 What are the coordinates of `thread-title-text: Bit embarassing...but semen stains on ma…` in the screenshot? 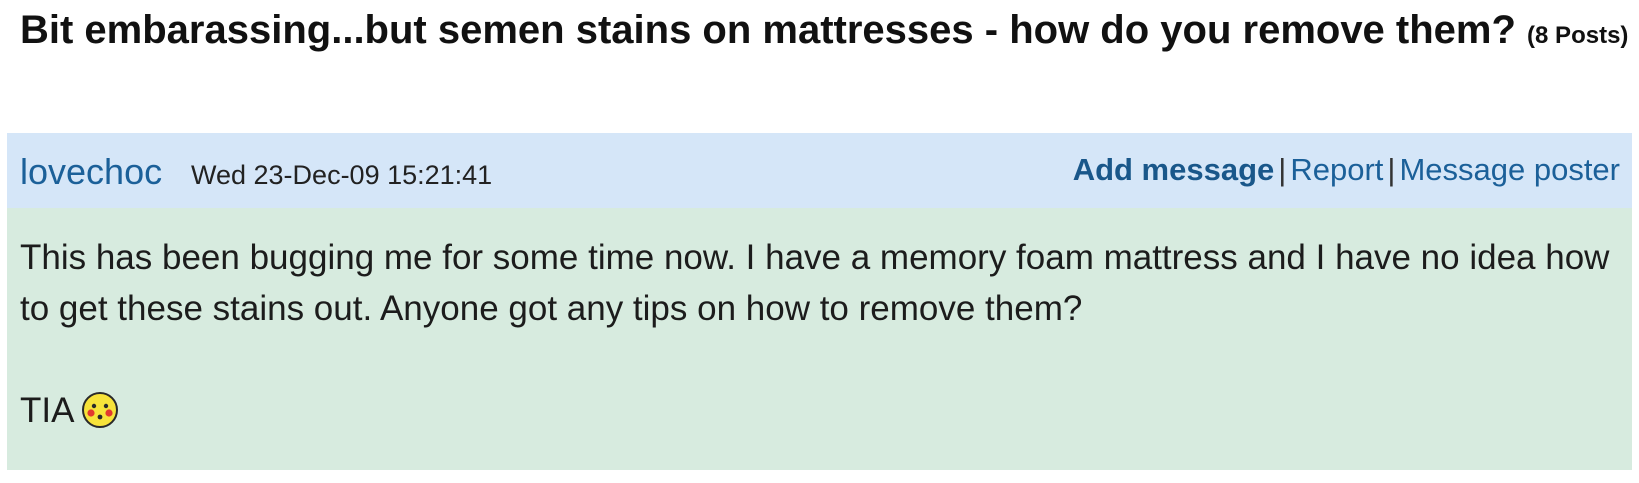 It's located at (768, 30).